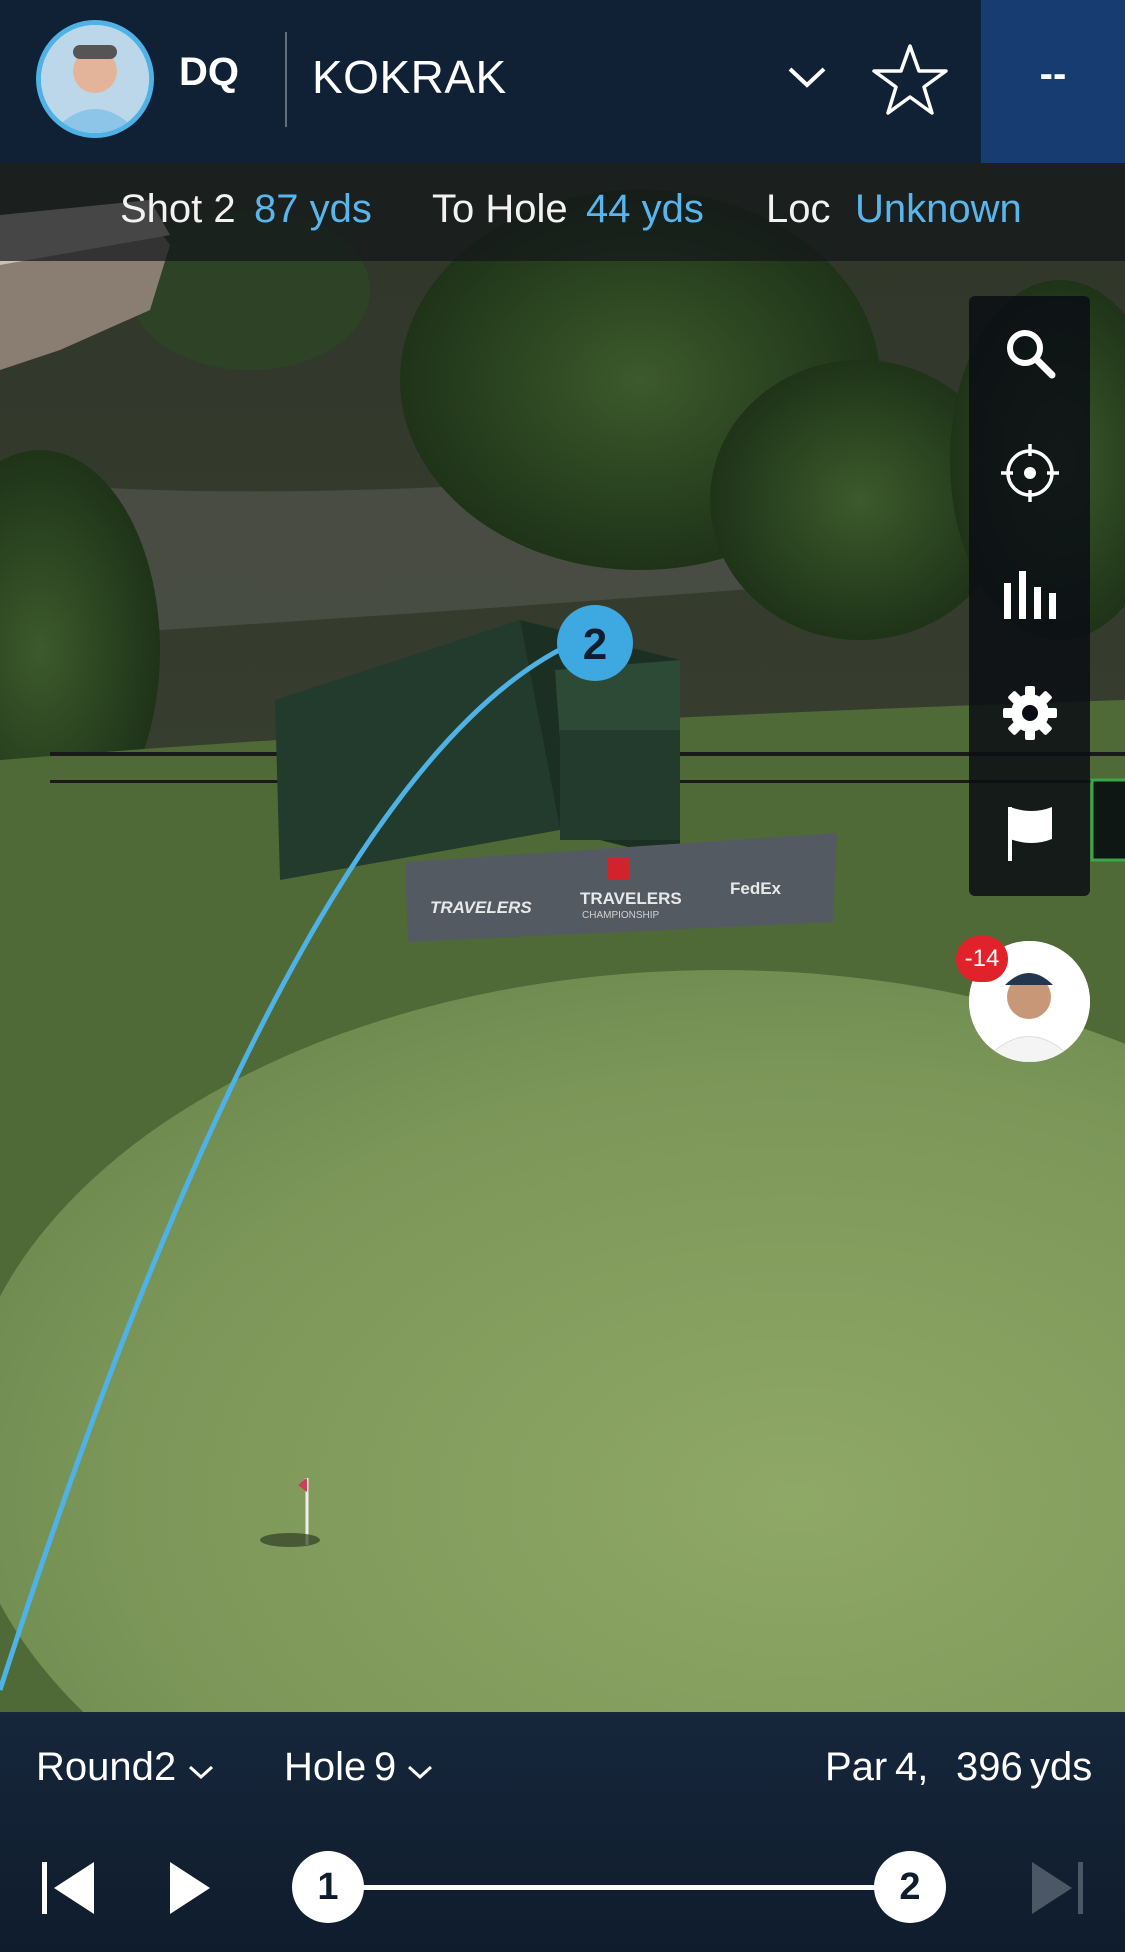  What do you see at coordinates (798, 209) in the screenshot?
I see `loc-label: Loc` at bounding box center [798, 209].